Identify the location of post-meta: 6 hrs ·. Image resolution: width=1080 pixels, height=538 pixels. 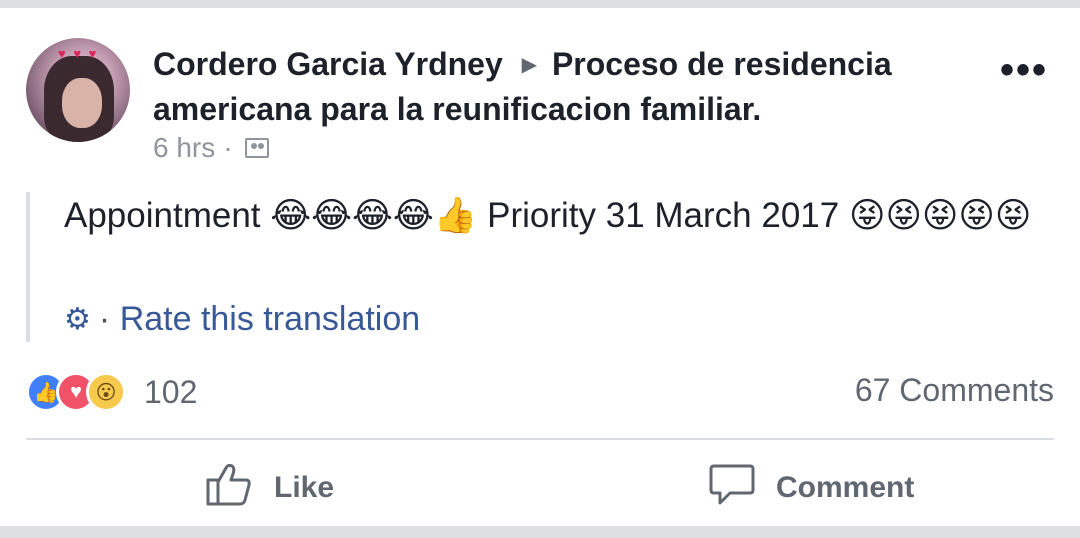
(211, 148).